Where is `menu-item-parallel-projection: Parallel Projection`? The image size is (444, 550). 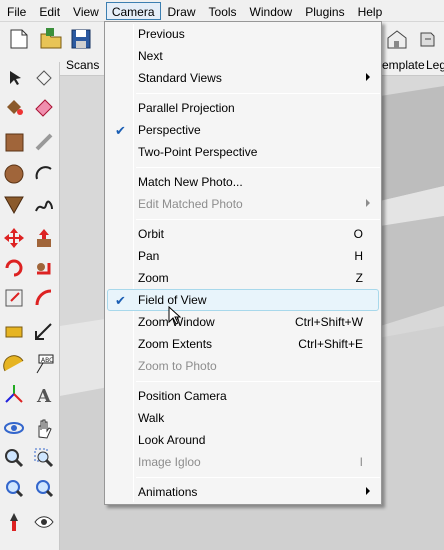 menu-item-parallel-projection: Parallel Projection is located at coordinates (243, 108).